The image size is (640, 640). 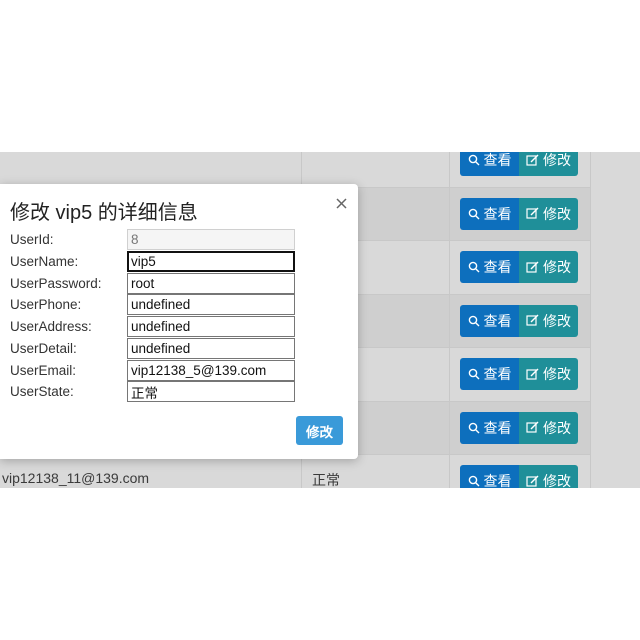 What do you see at coordinates (104, 213) in the screenshot?
I see `modal-title: 修改 vip5 的详细信息` at bounding box center [104, 213].